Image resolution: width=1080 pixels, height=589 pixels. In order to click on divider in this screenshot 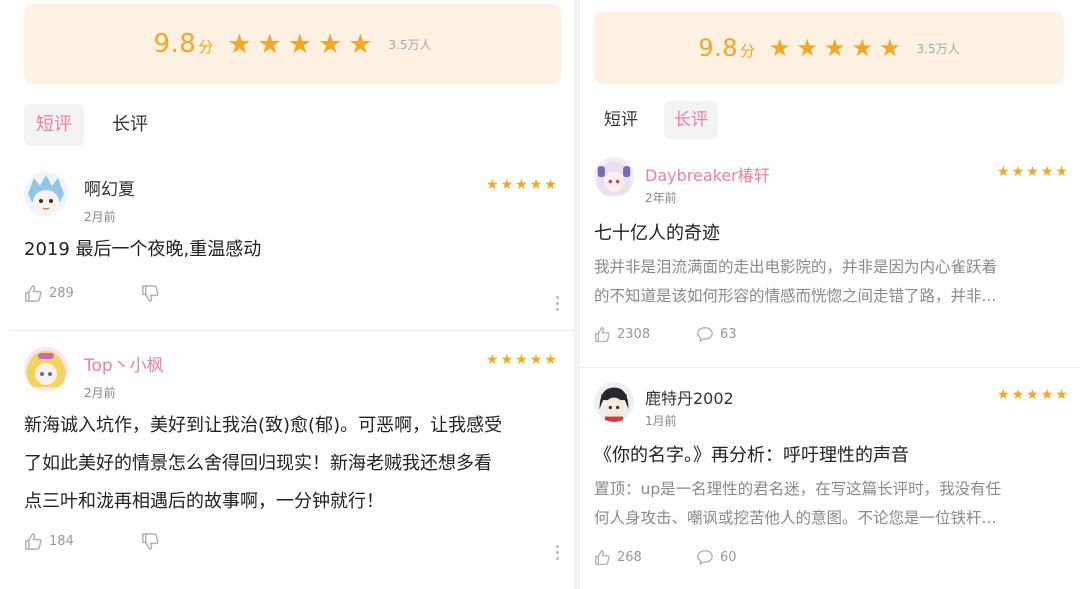, I will do `click(292, 330)`.